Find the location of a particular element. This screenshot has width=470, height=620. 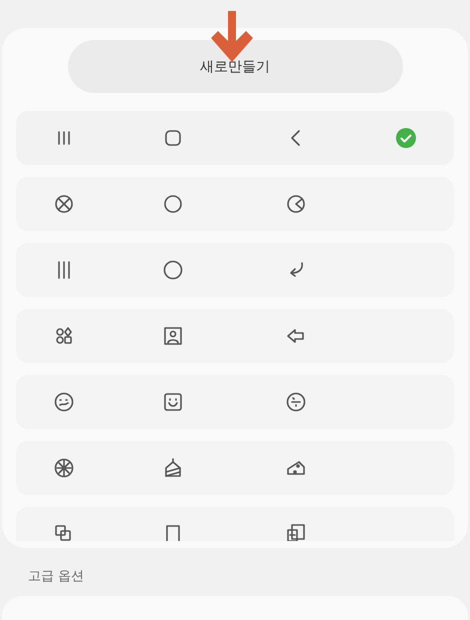

section-title: 고급 옵션 is located at coordinates (56, 576).